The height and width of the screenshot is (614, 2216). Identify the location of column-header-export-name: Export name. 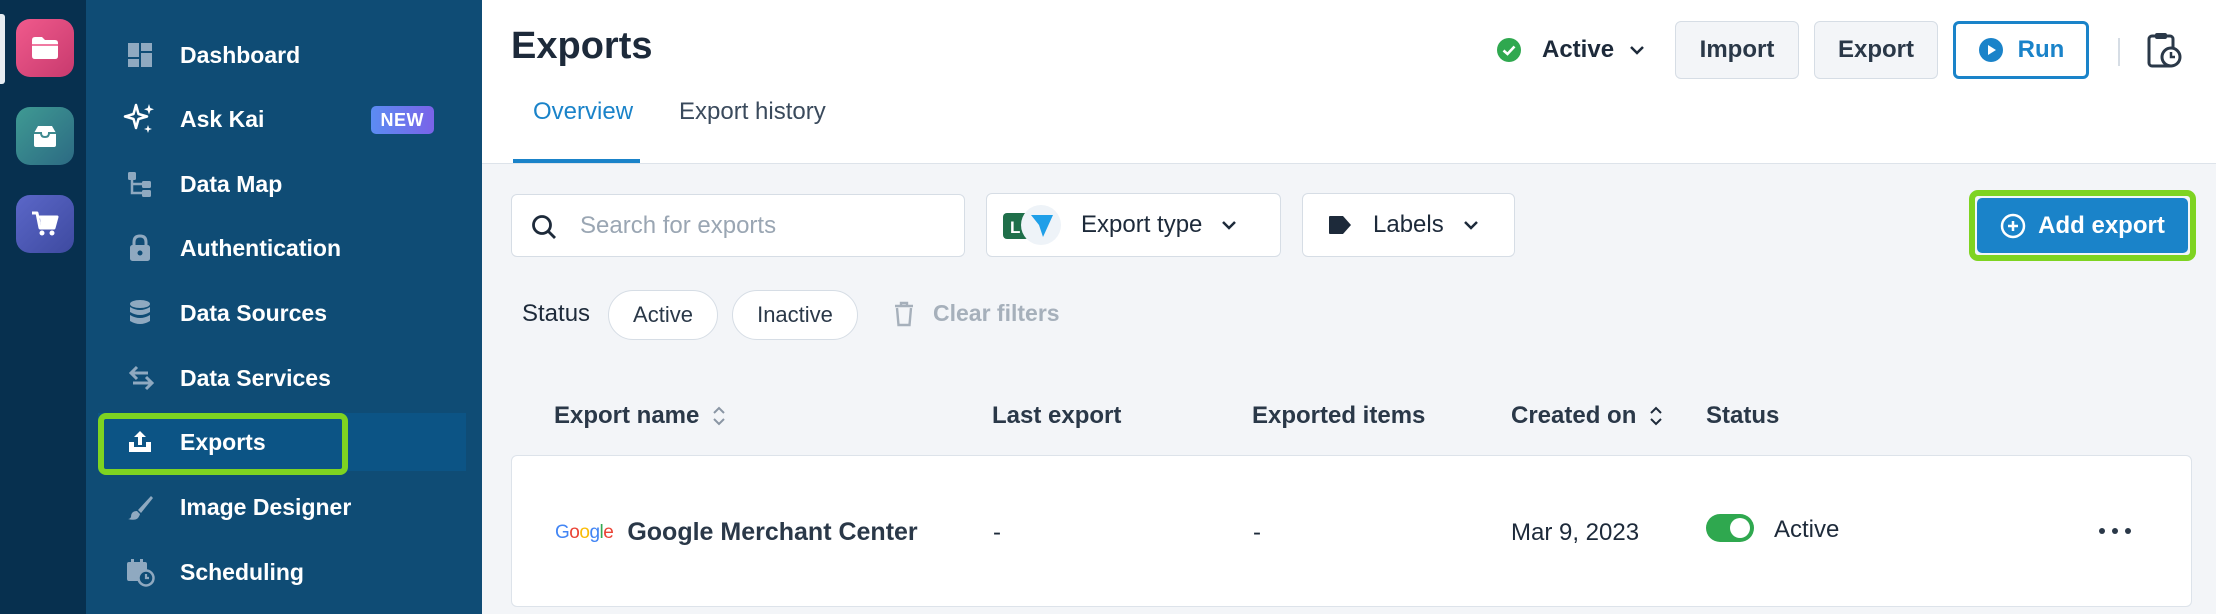
(640, 416).